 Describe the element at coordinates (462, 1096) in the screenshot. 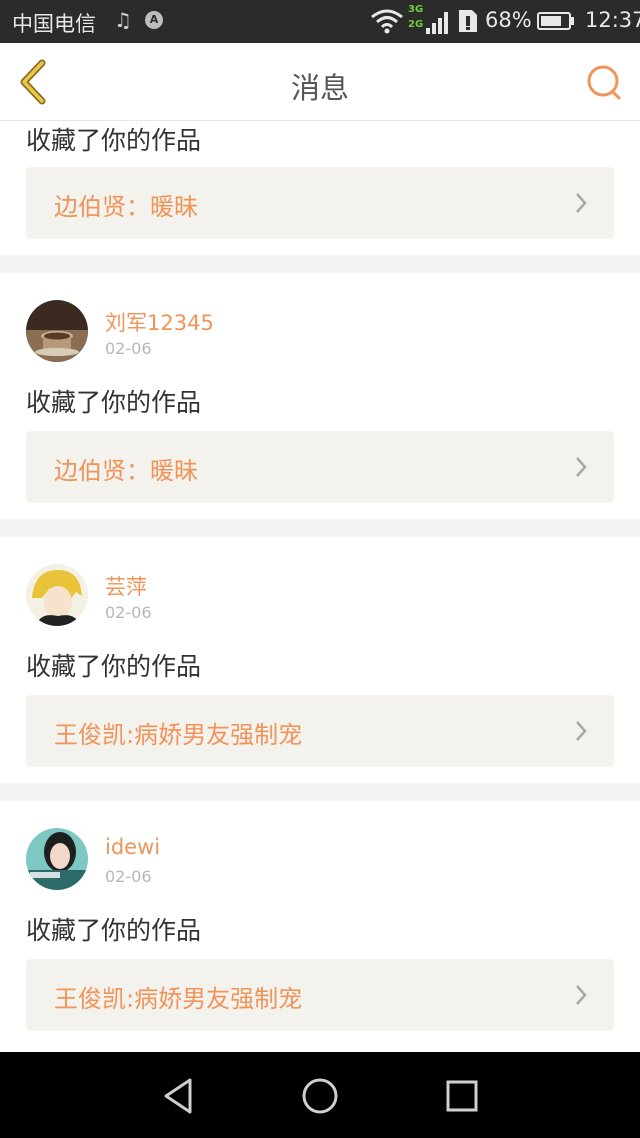

I see `recents-square-icon` at that location.